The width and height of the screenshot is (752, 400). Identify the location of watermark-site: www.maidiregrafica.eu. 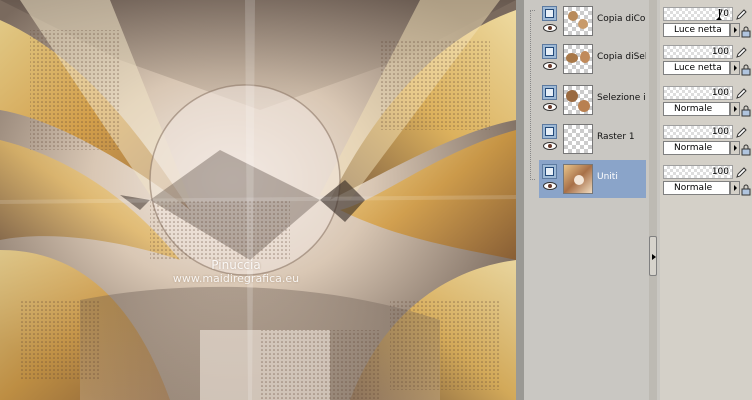
(236, 278).